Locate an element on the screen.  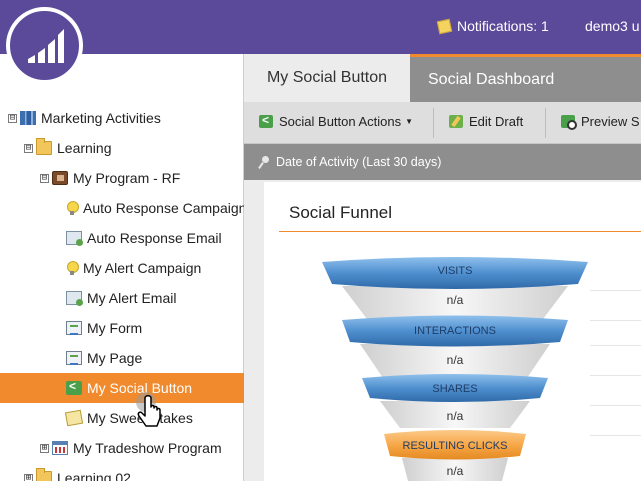
tree-item-label: Learning is located at coordinates (84, 148).